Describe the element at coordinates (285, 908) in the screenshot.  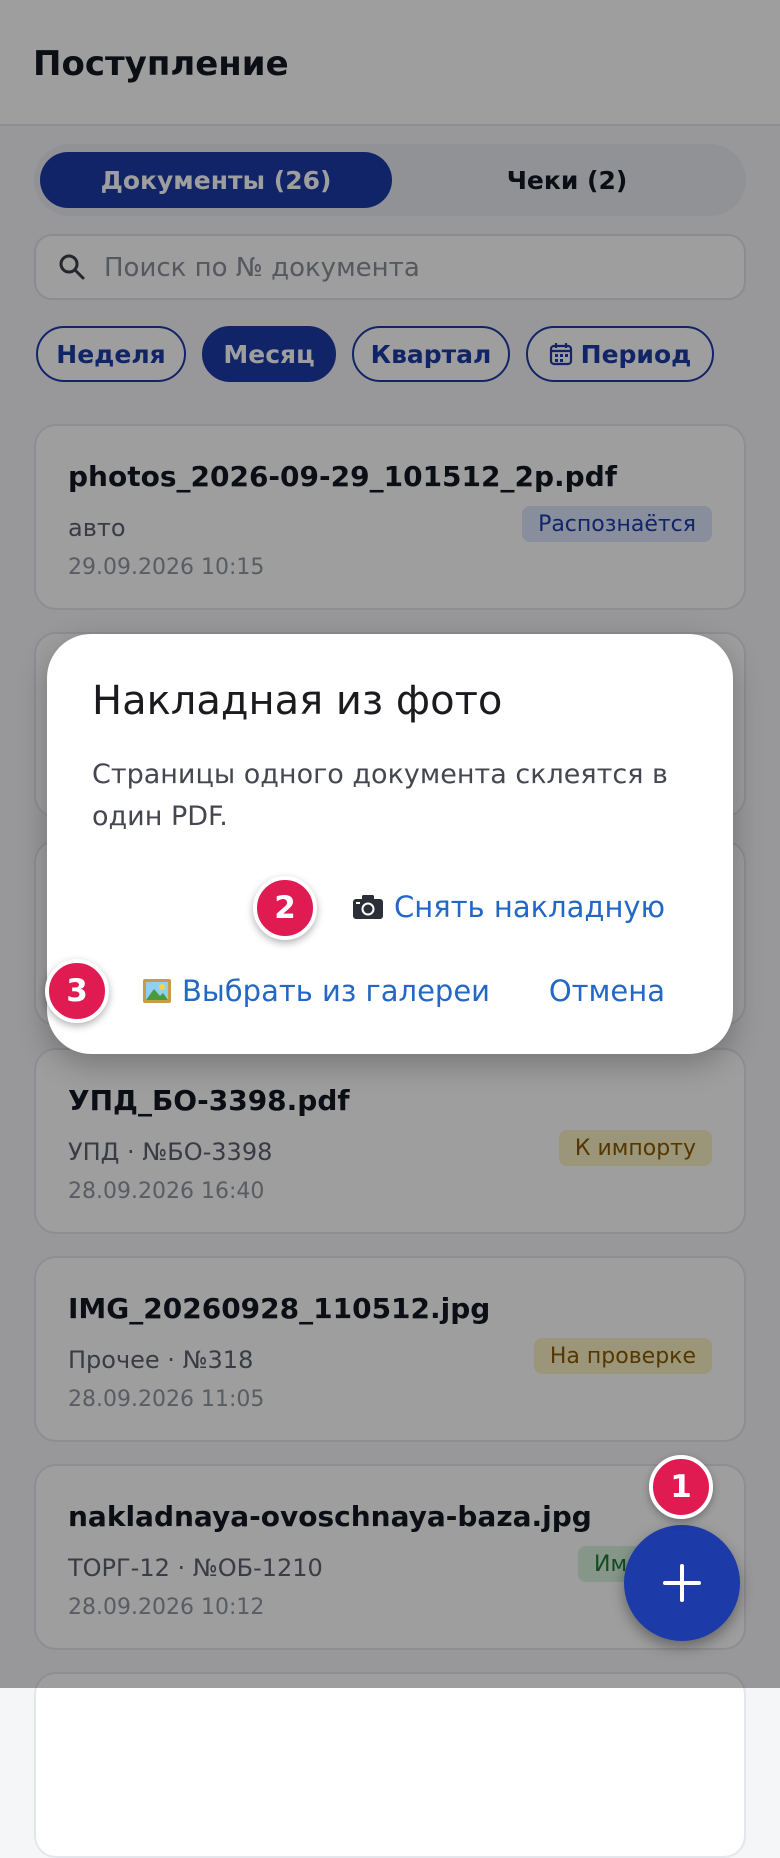
I see `step-marker-2: 2` at that location.